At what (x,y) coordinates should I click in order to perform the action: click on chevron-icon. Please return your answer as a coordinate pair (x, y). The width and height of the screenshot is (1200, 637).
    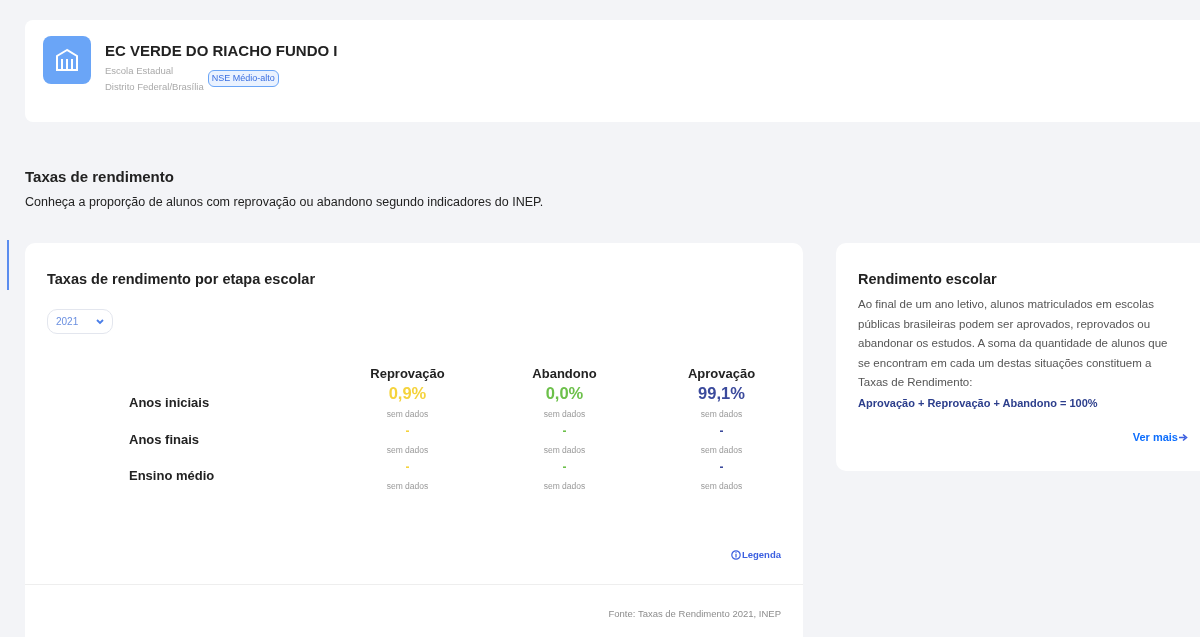
    Looking at the image, I should click on (100, 321).